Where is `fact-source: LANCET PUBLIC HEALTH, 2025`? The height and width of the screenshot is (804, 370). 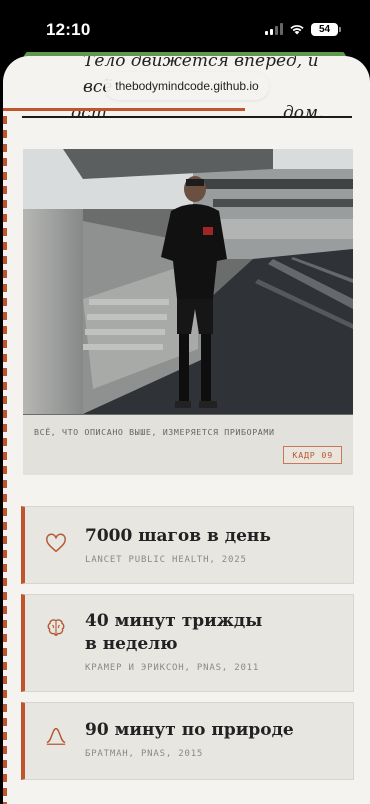 fact-source: LANCET PUBLIC HEALTH, 2025 is located at coordinates (166, 560).